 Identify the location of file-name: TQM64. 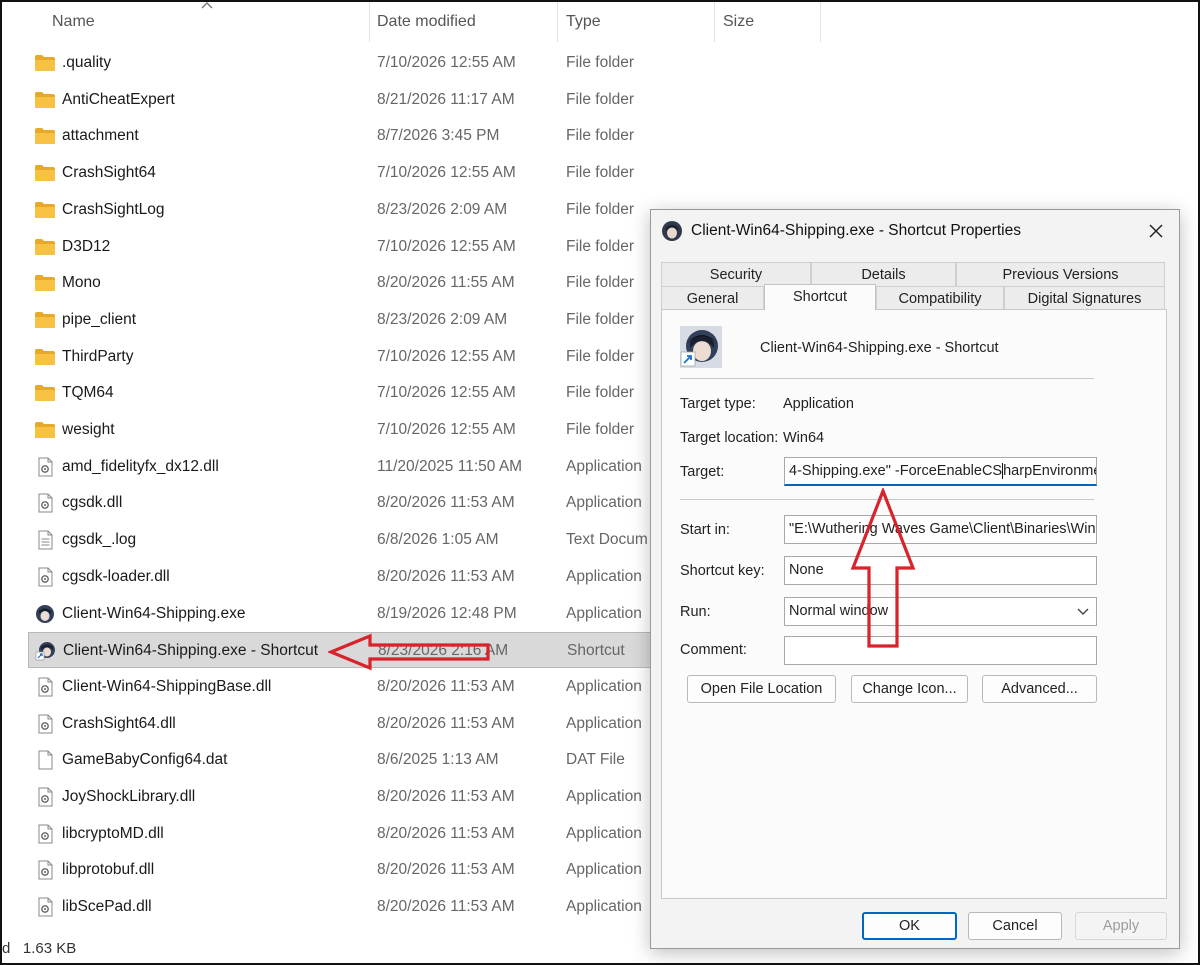
(88, 393).